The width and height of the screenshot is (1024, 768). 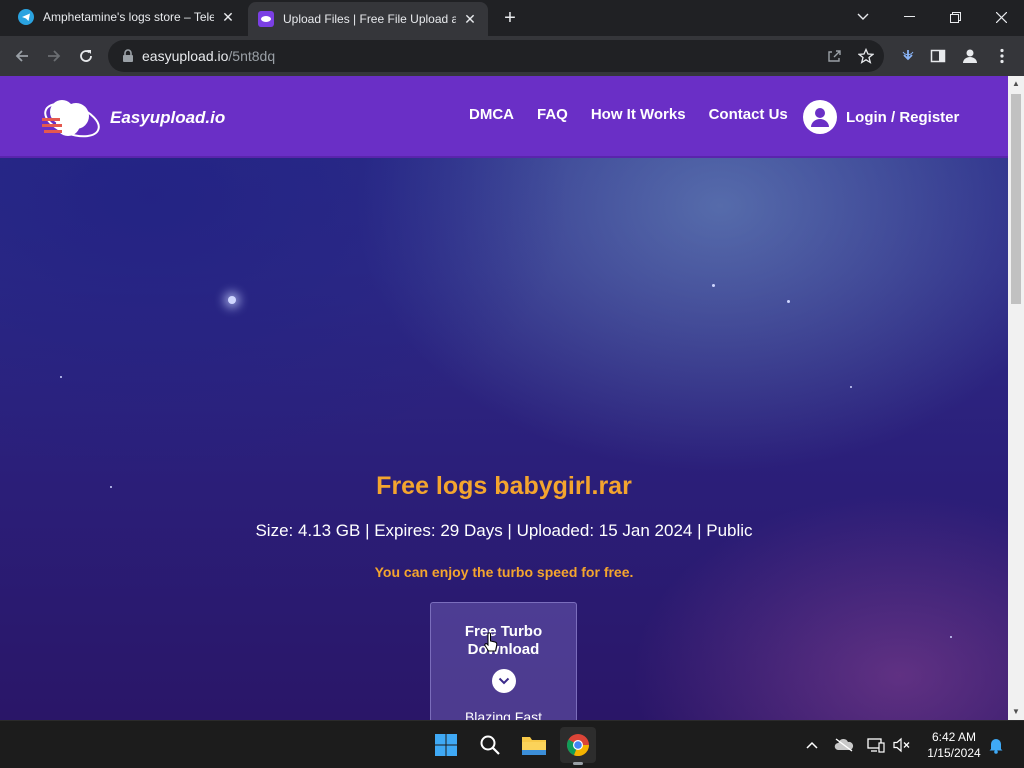 I want to click on scrollbar-thumb, so click(x=1016, y=199).